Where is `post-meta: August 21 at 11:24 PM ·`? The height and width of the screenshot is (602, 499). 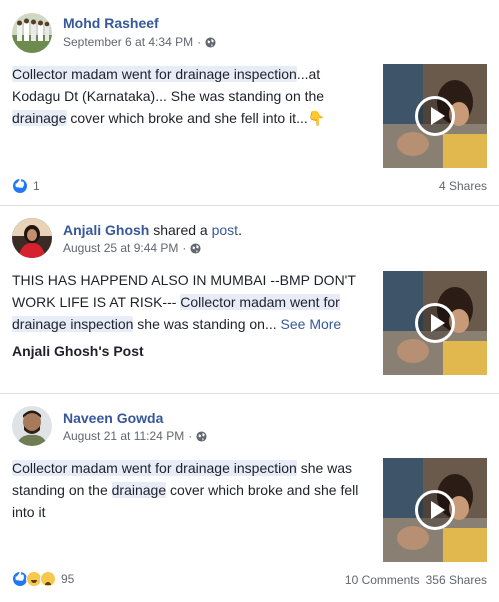
post-meta: August 21 at 11:24 PM · is located at coordinates (135, 436).